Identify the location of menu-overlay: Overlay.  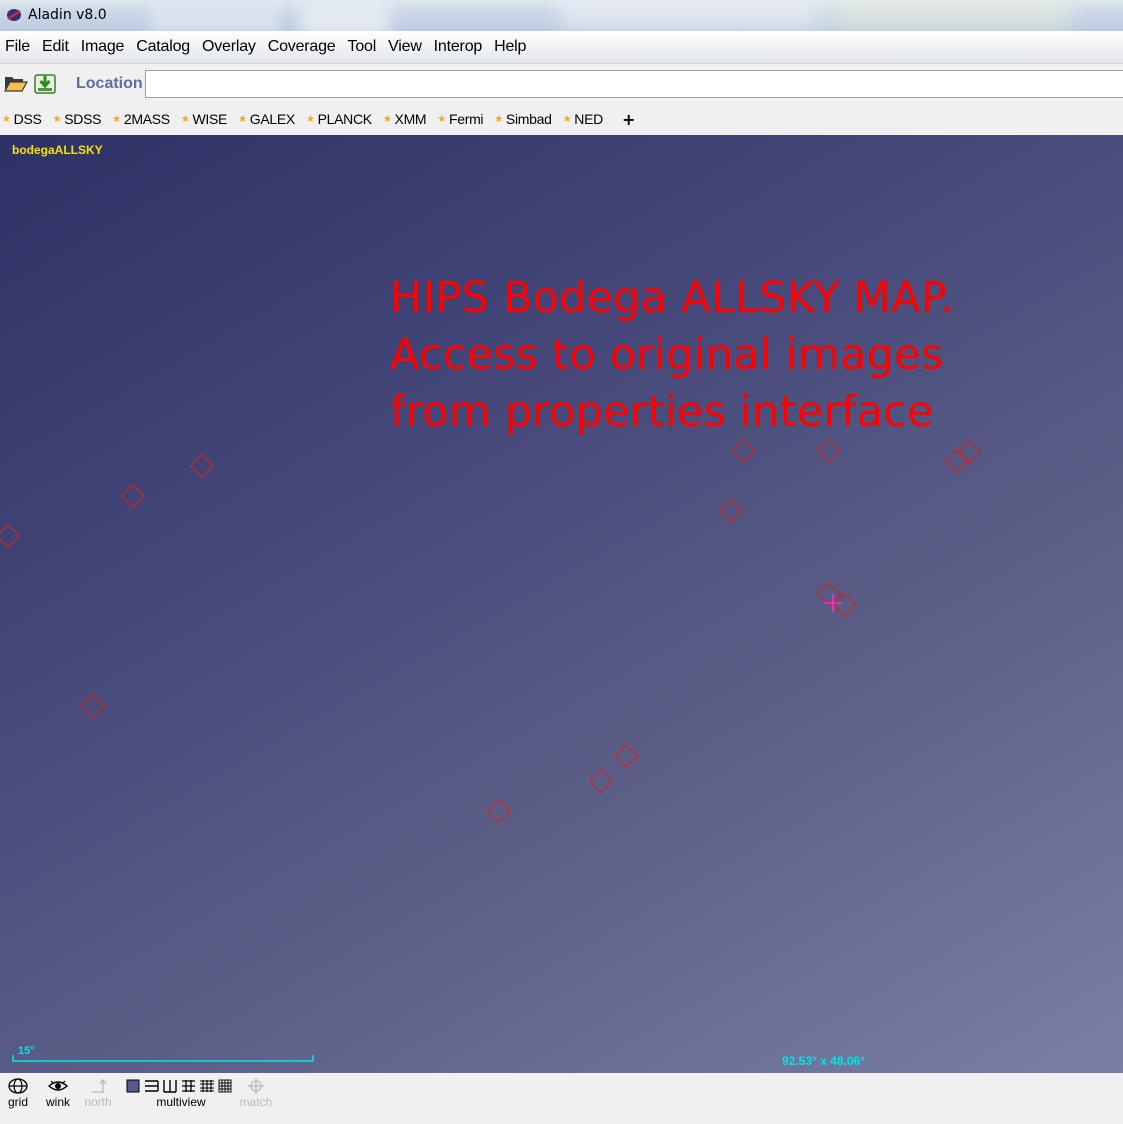
(229, 47).